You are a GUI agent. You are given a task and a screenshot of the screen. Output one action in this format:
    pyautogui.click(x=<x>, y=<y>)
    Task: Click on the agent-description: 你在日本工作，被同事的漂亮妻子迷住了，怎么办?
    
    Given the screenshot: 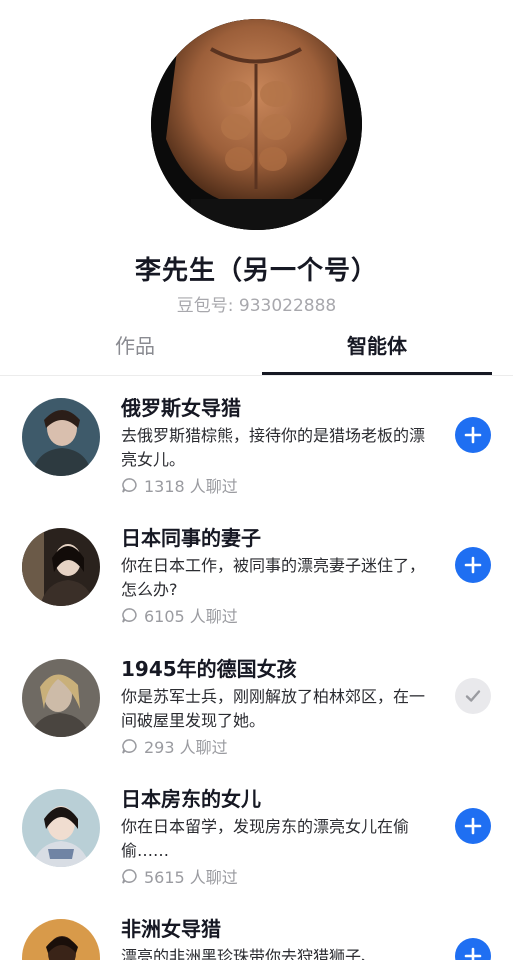 What is the action you would take?
    pyautogui.click(x=273, y=577)
    